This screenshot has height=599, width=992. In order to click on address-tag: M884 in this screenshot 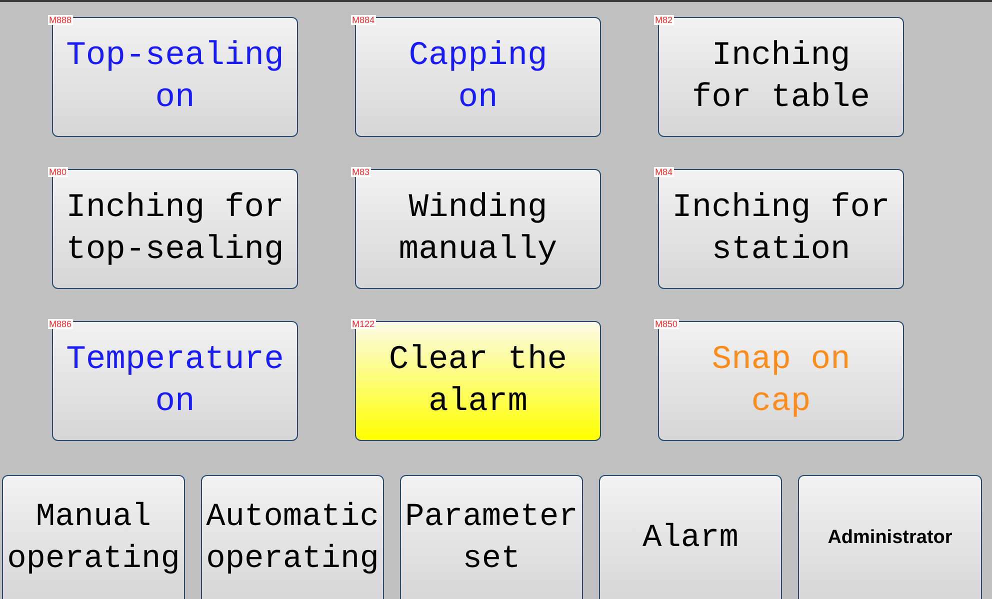, I will do `click(363, 20)`.